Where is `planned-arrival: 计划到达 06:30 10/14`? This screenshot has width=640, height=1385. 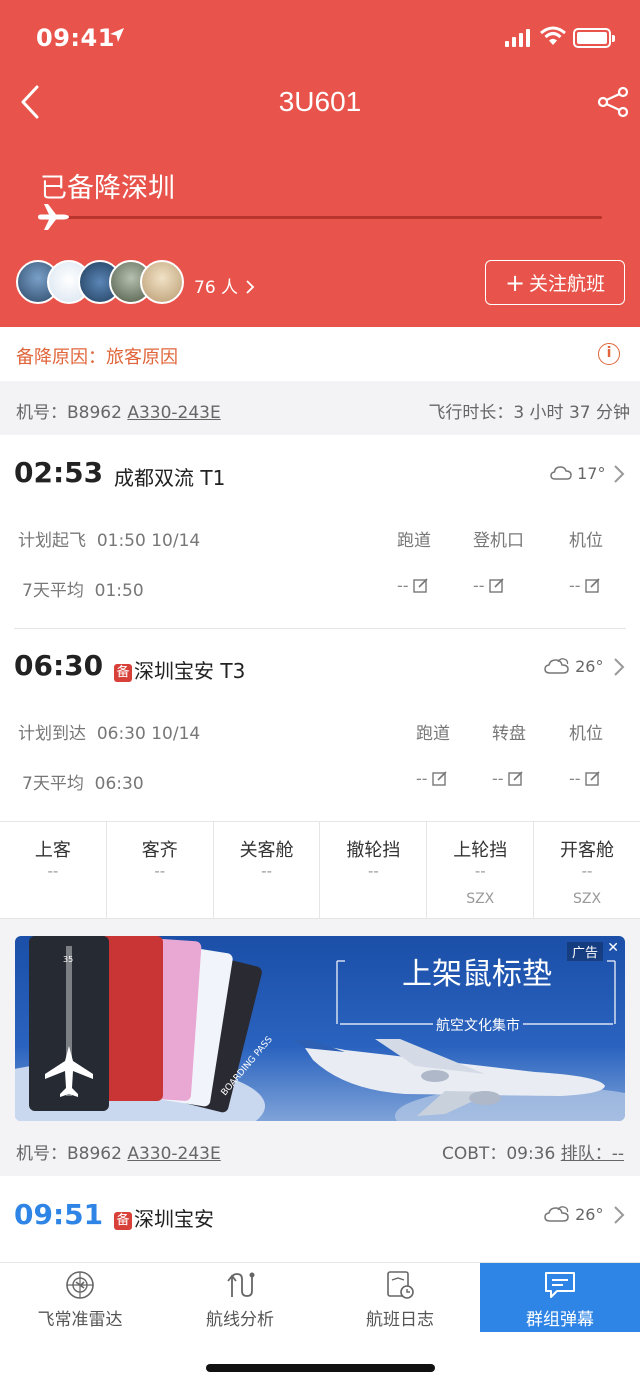
planned-arrival: 计划到达 06:30 10/14 is located at coordinates (109, 731).